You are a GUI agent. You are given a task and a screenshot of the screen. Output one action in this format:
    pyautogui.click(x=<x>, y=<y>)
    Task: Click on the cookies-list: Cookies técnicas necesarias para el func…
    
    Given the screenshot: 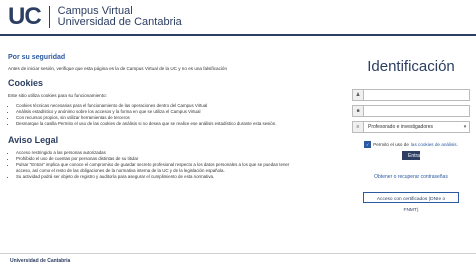 What is the action you would take?
    pyautogui.click(x=153, y=115)
    